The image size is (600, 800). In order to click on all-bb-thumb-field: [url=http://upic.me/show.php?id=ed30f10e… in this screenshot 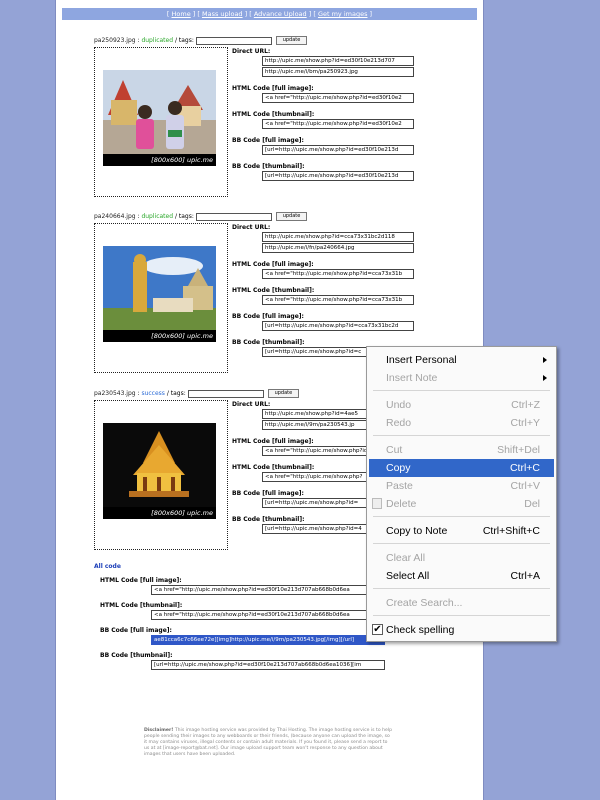, I will do `click(268, 665)`.